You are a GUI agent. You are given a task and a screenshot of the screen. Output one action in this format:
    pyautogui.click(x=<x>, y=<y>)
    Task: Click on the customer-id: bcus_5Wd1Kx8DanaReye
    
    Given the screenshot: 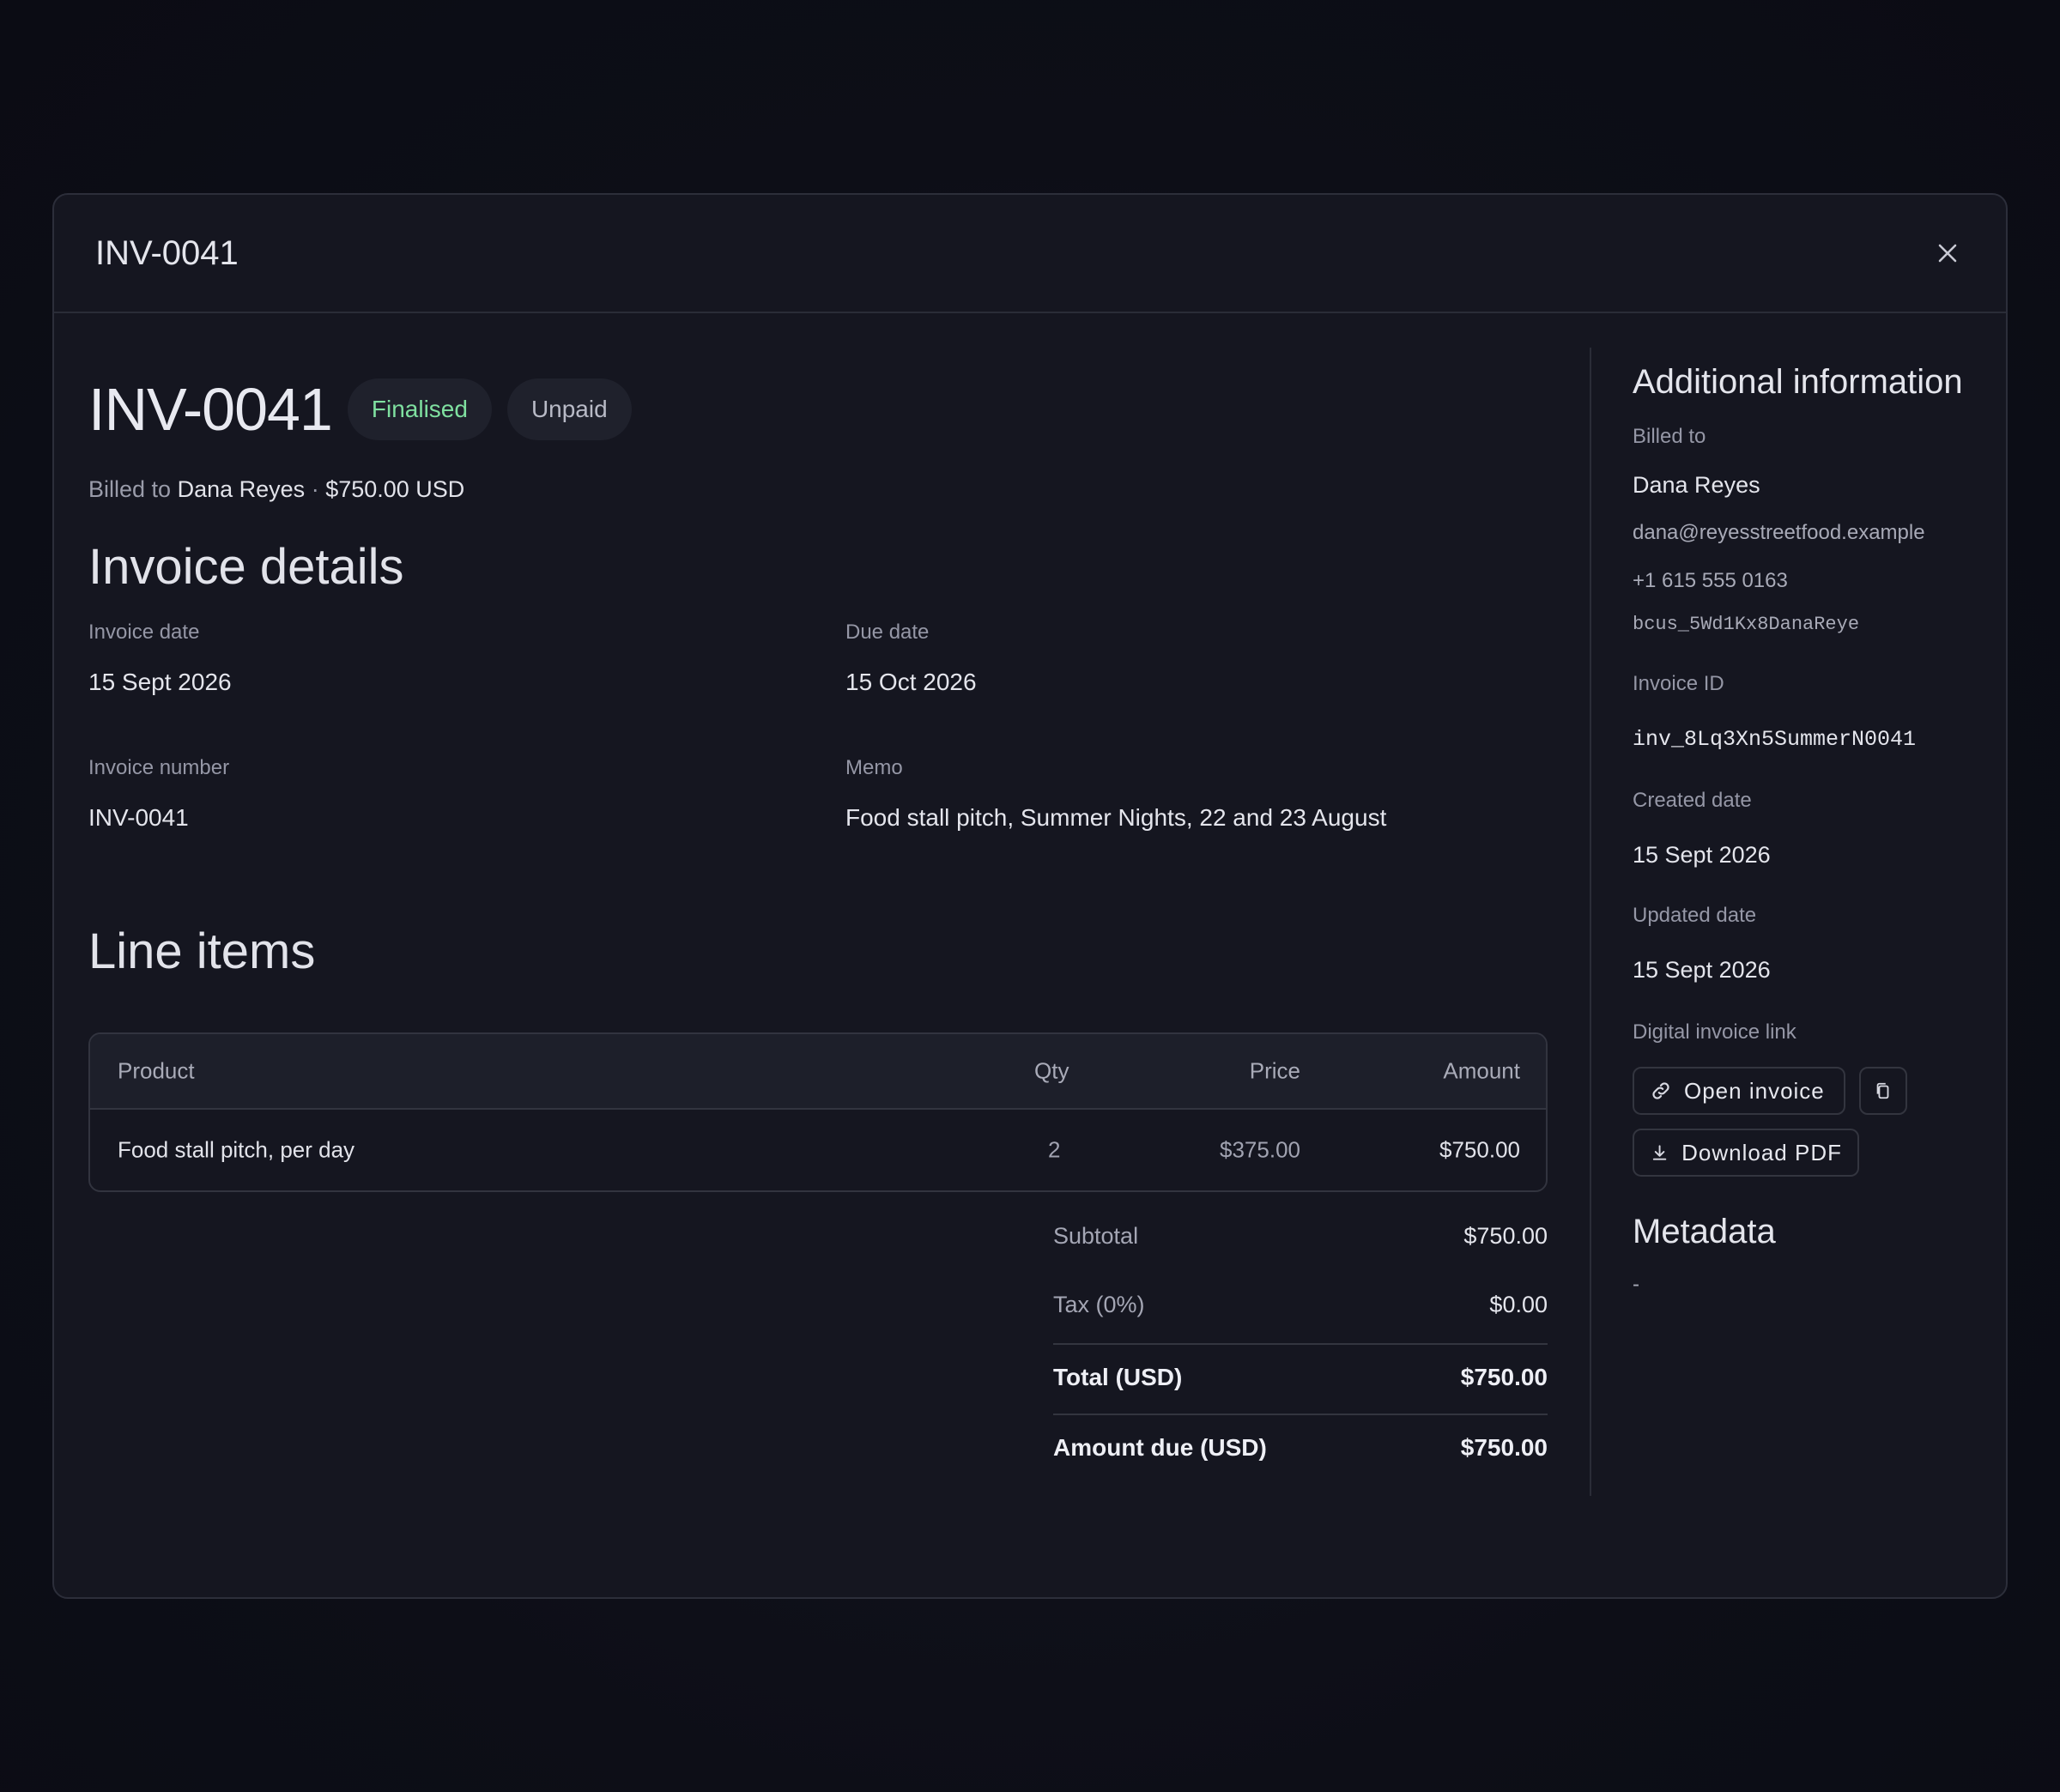 What is the action you would take?
    pyautogui.click(x=1746, y=624)
    